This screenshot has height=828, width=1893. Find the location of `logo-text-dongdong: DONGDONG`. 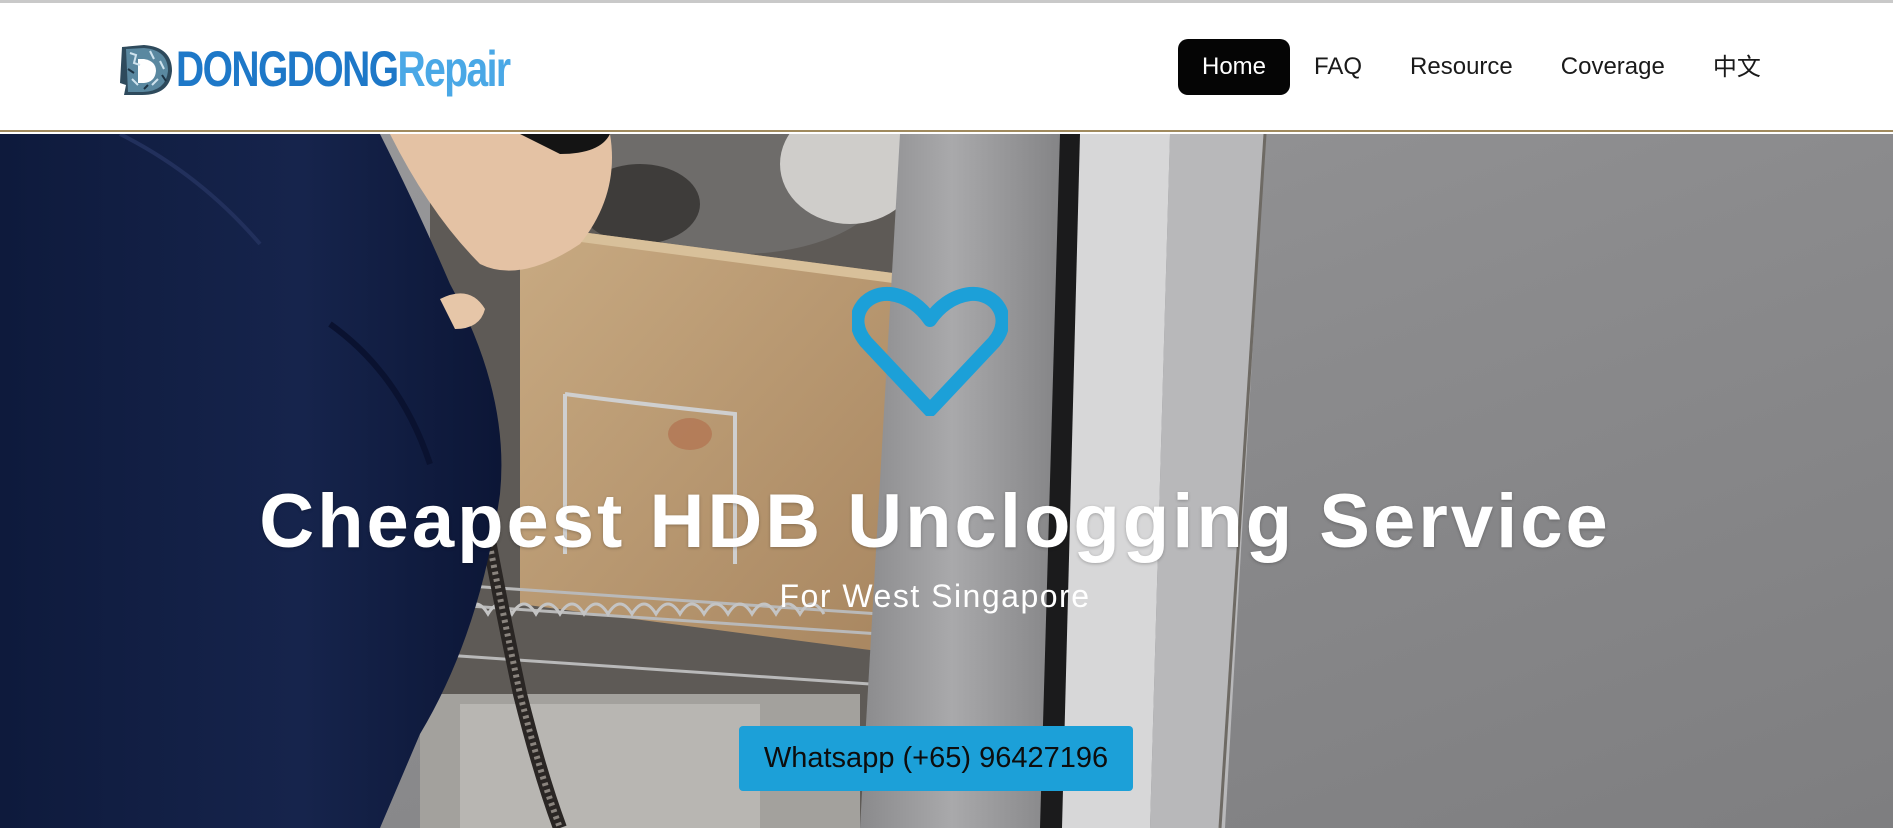

logo-text-dongdong: DONGDONG is located at coordinates (287, 69).